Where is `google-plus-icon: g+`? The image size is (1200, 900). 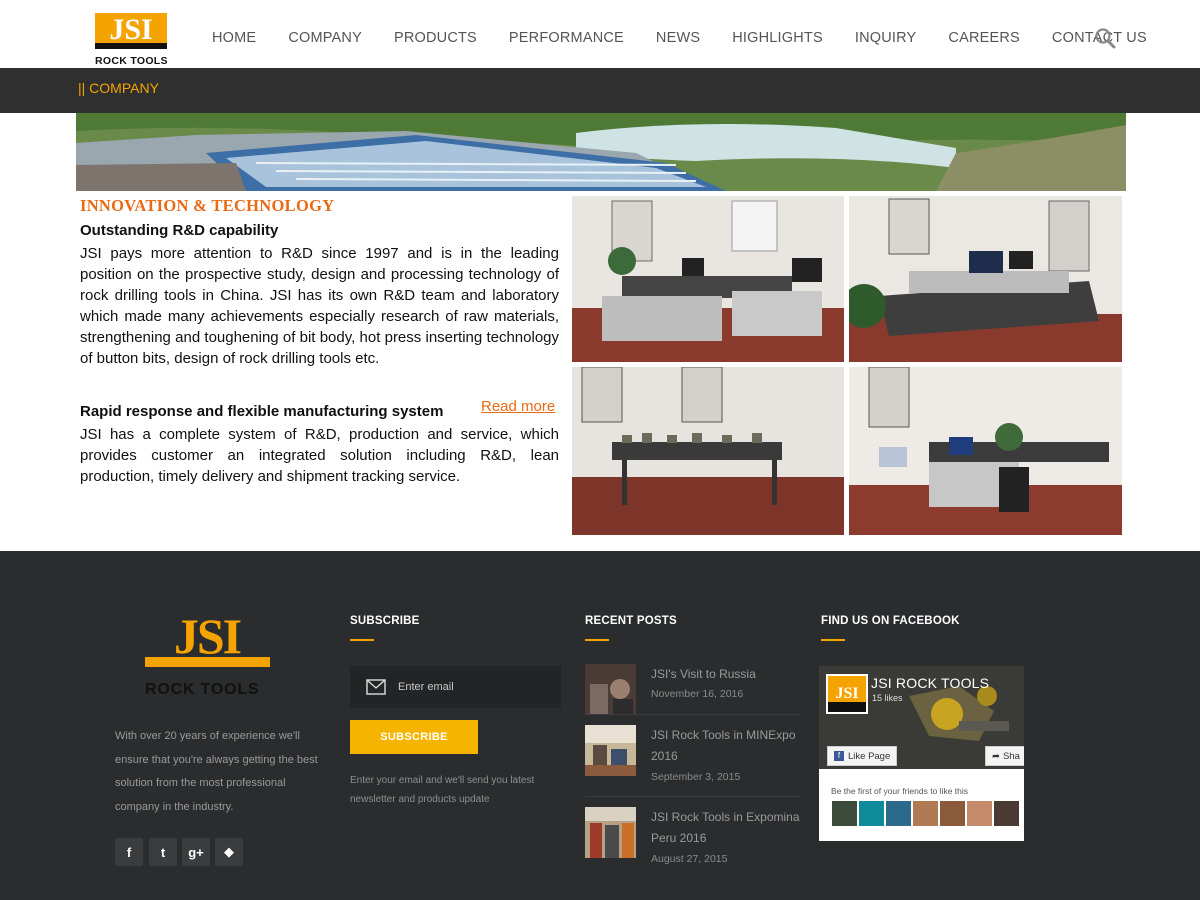 google-plus-icon: g+ is located at coordinates (196, 852).